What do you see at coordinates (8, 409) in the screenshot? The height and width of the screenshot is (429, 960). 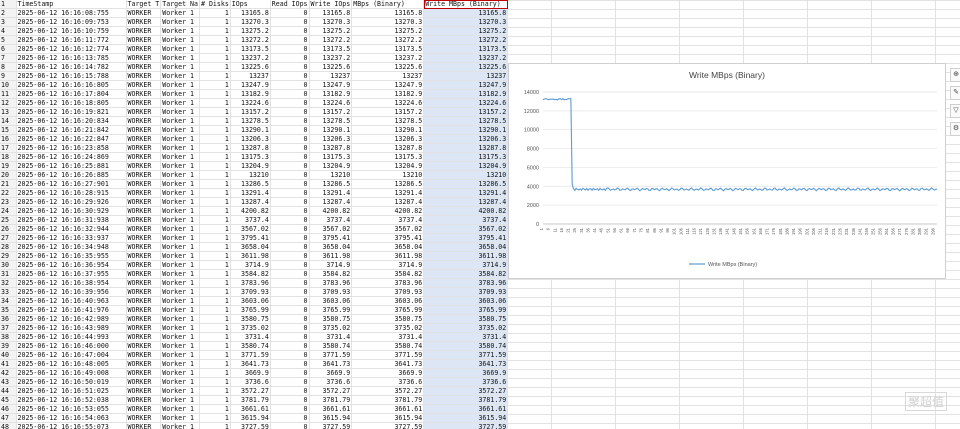 I see `row-number: 46` at bounding box center [8, 409].